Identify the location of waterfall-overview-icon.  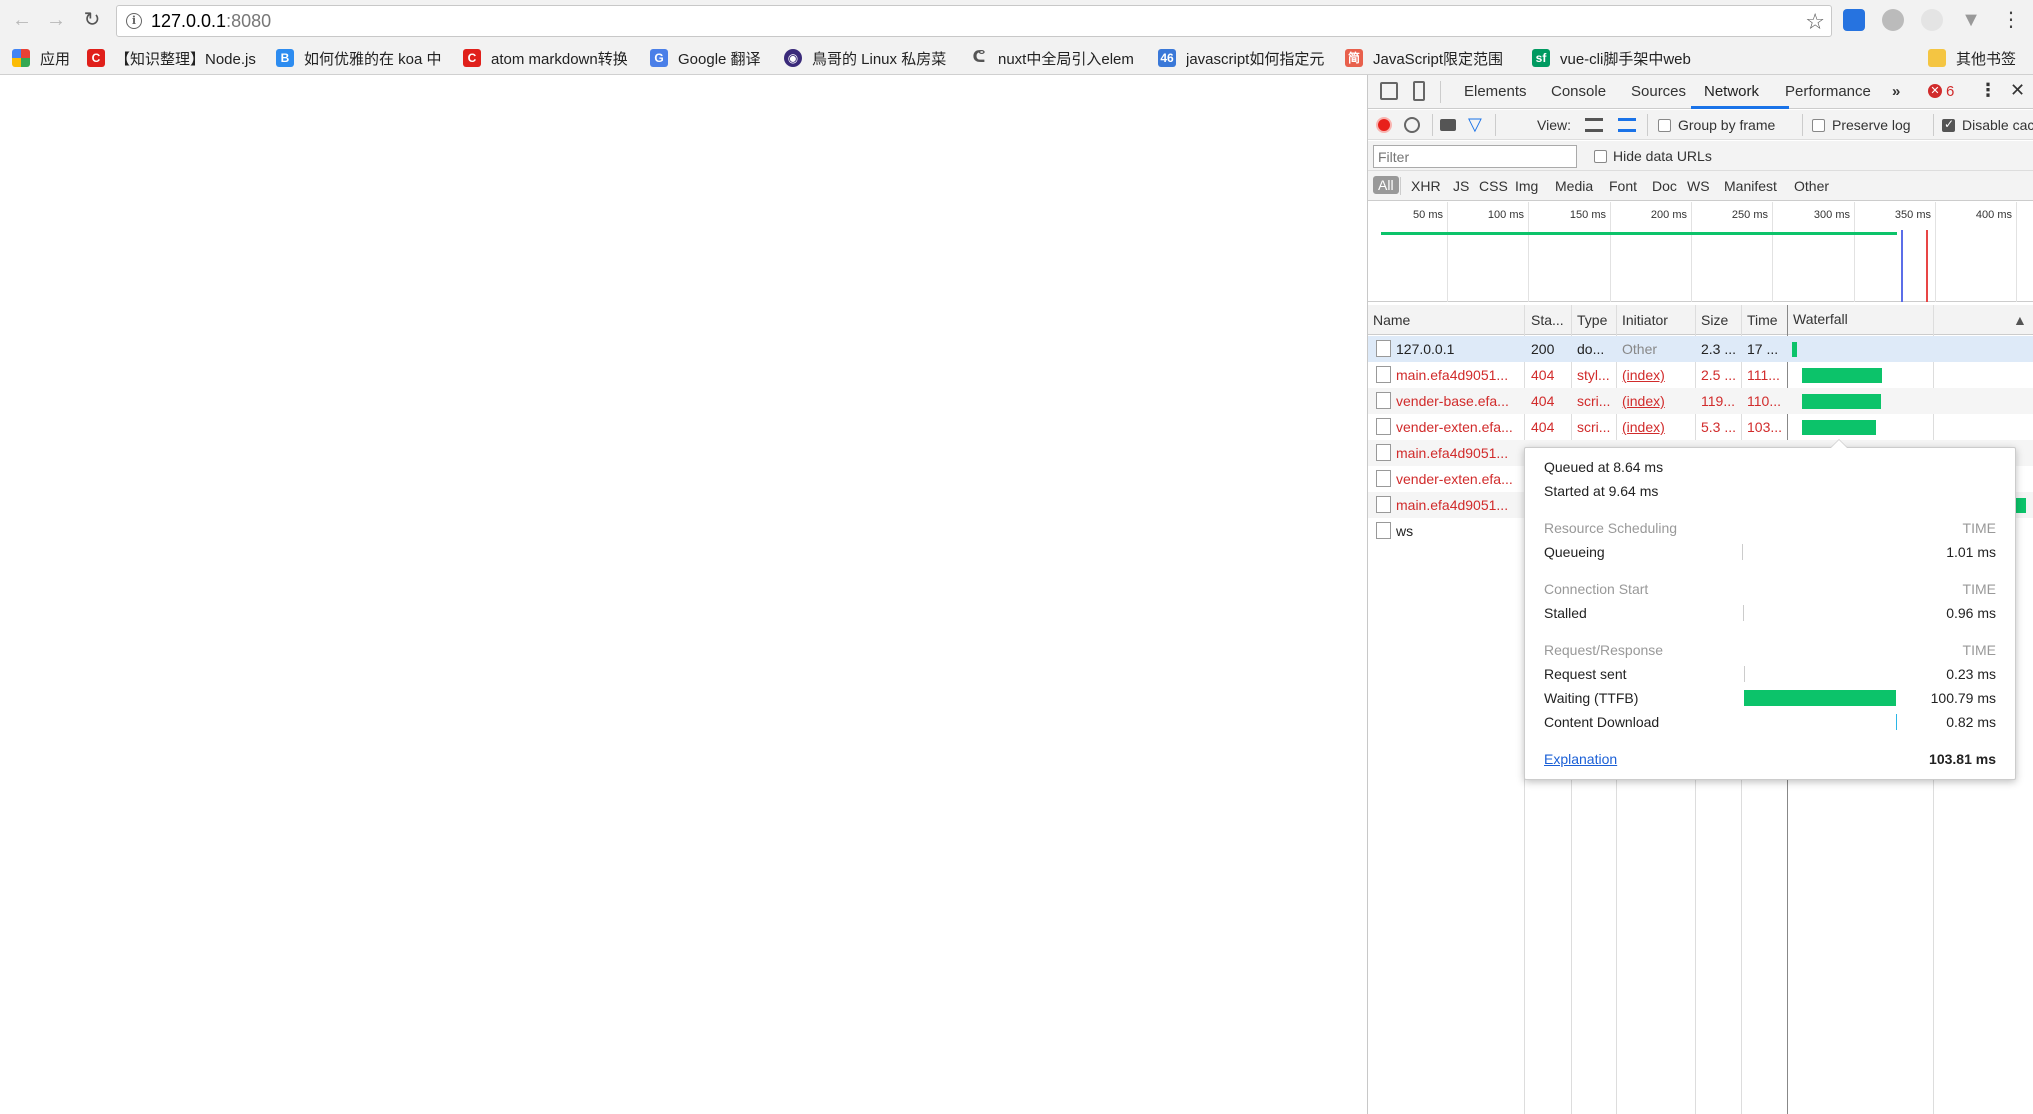
(1627, 125).